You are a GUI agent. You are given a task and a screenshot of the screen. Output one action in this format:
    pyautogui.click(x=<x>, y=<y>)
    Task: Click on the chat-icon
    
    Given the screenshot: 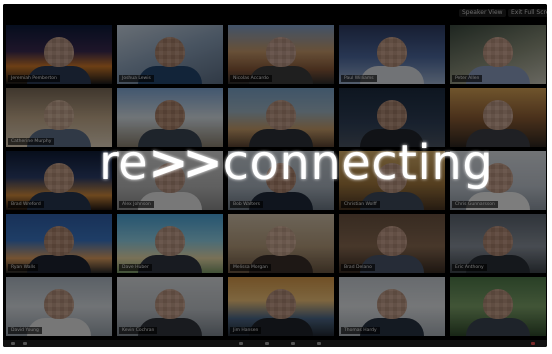 What is the action you would take?
    pyautogui.click(x=267, y=343)
    